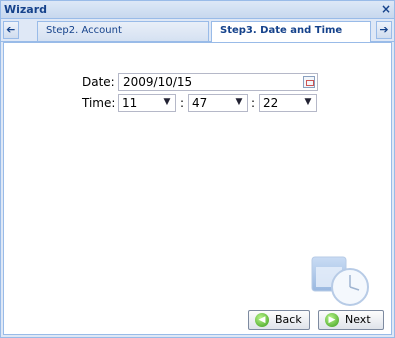 Image resolution: width=395 pixels, height=338 pixels. What do you see at coordinates (218, 82) in the screenshot?
I see `date-input: 2009/10/15` at bounding box center [218, 82].